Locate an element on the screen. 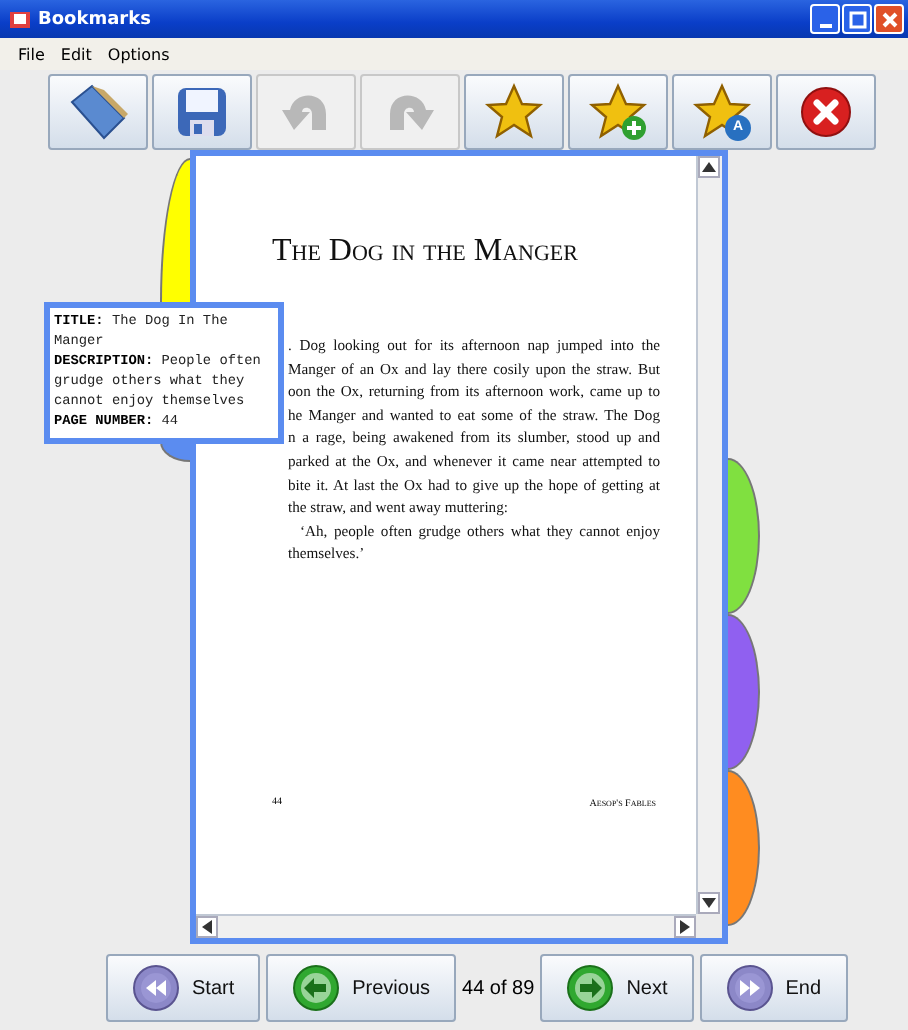  minimize-button is located at coordinates (825, 19).